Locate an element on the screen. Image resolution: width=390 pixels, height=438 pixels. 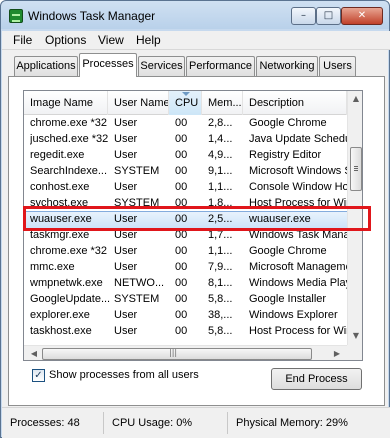
sort-descending-icon is located at coordinates (186, 94).